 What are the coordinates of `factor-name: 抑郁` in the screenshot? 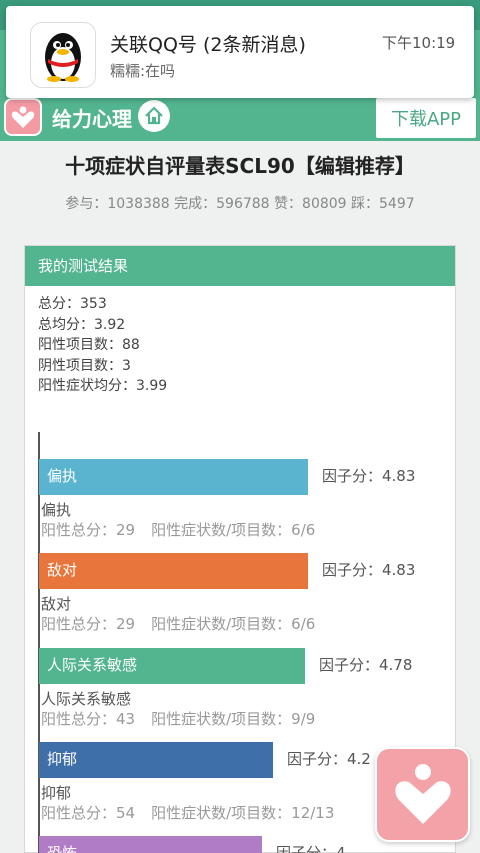 It's located at (56, 793).